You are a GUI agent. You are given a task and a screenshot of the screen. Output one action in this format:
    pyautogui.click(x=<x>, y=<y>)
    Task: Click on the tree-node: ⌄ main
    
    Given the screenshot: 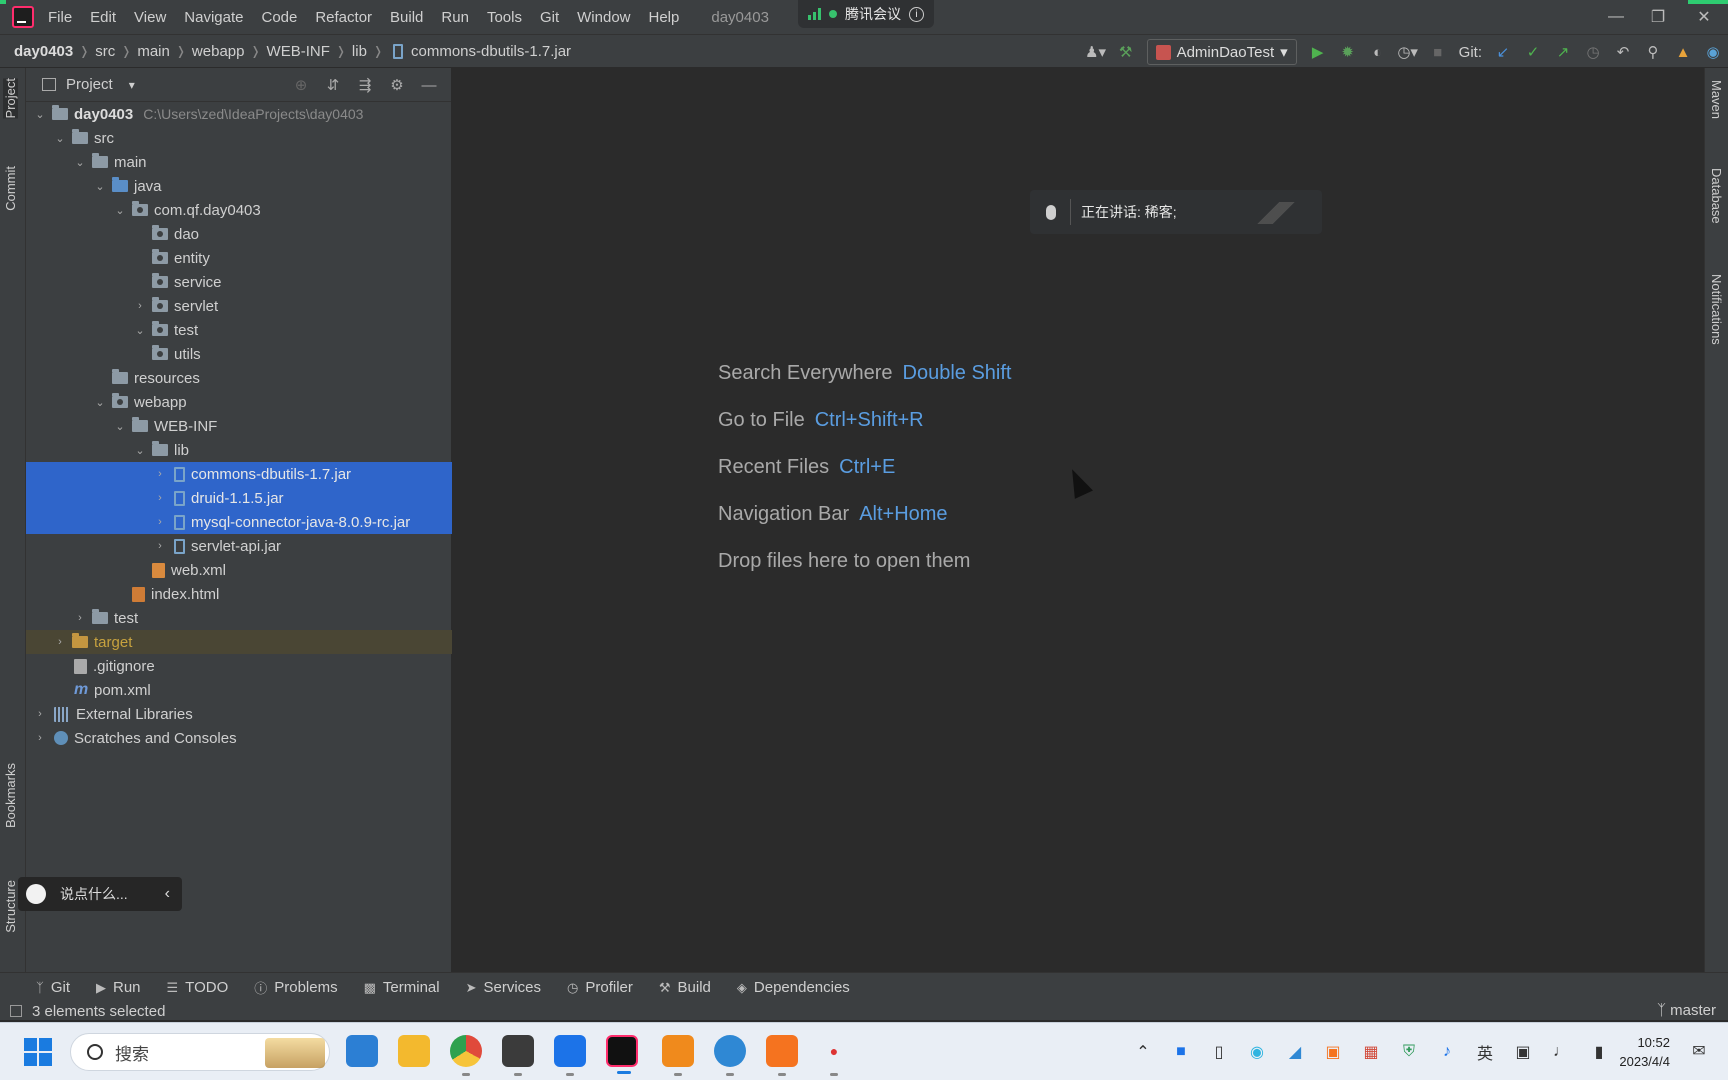 What is the action you would take?
    pyautogui.click(x=239, y=162)
    